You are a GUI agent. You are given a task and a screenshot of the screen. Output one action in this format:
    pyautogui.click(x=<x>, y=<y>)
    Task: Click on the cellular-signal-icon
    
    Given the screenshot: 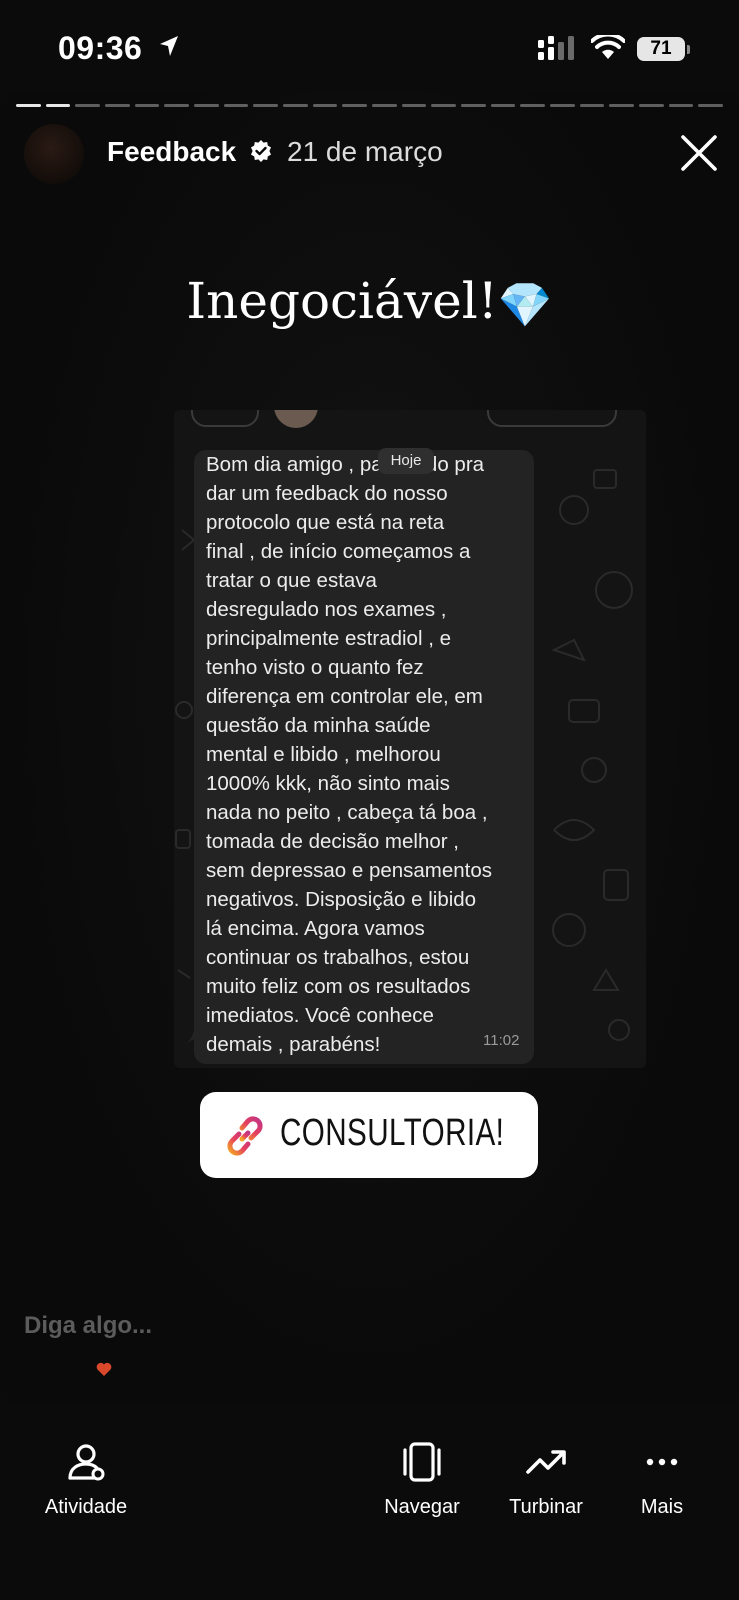 What is the action you would take?
    pyautogui.click(x=556, y=48)
    